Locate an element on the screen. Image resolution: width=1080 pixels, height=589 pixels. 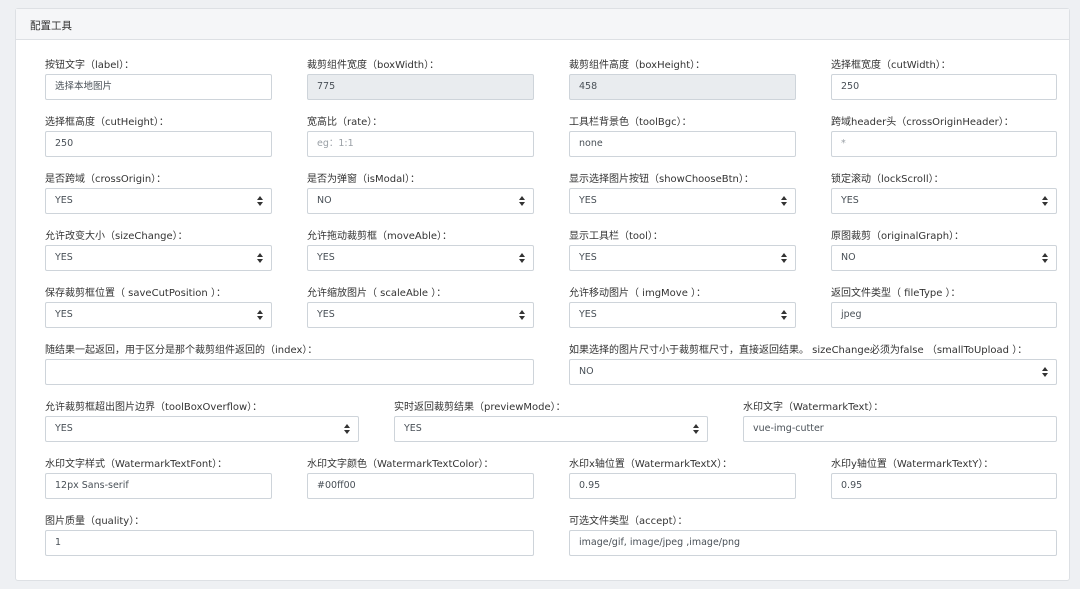
rate-label: 宽高比（rate）： is located at coordinates (345, 122).